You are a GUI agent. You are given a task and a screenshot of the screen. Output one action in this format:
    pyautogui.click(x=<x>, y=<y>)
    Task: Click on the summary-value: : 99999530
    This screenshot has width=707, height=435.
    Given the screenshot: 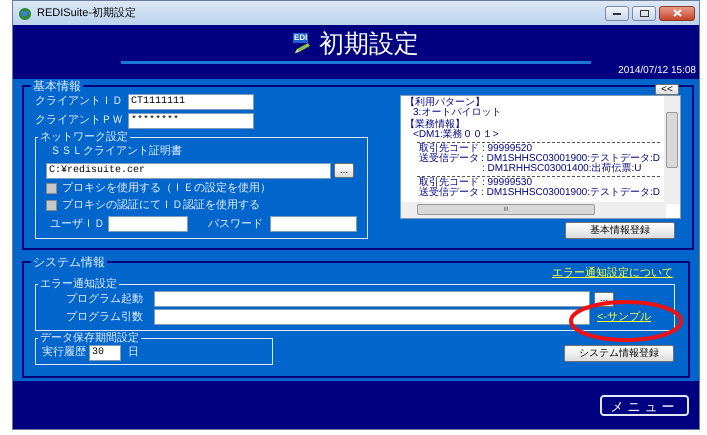 What is the action you would take?
    pyautogui.click(x=507, y=183)
    